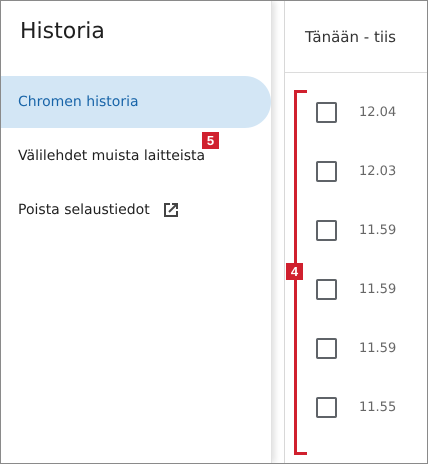 This screenshot has width=428, height=464. What do you see at coordinates (294, 271) in the screenshot?
I see `annotation-badge: 4` at bounding box center [294, 271].